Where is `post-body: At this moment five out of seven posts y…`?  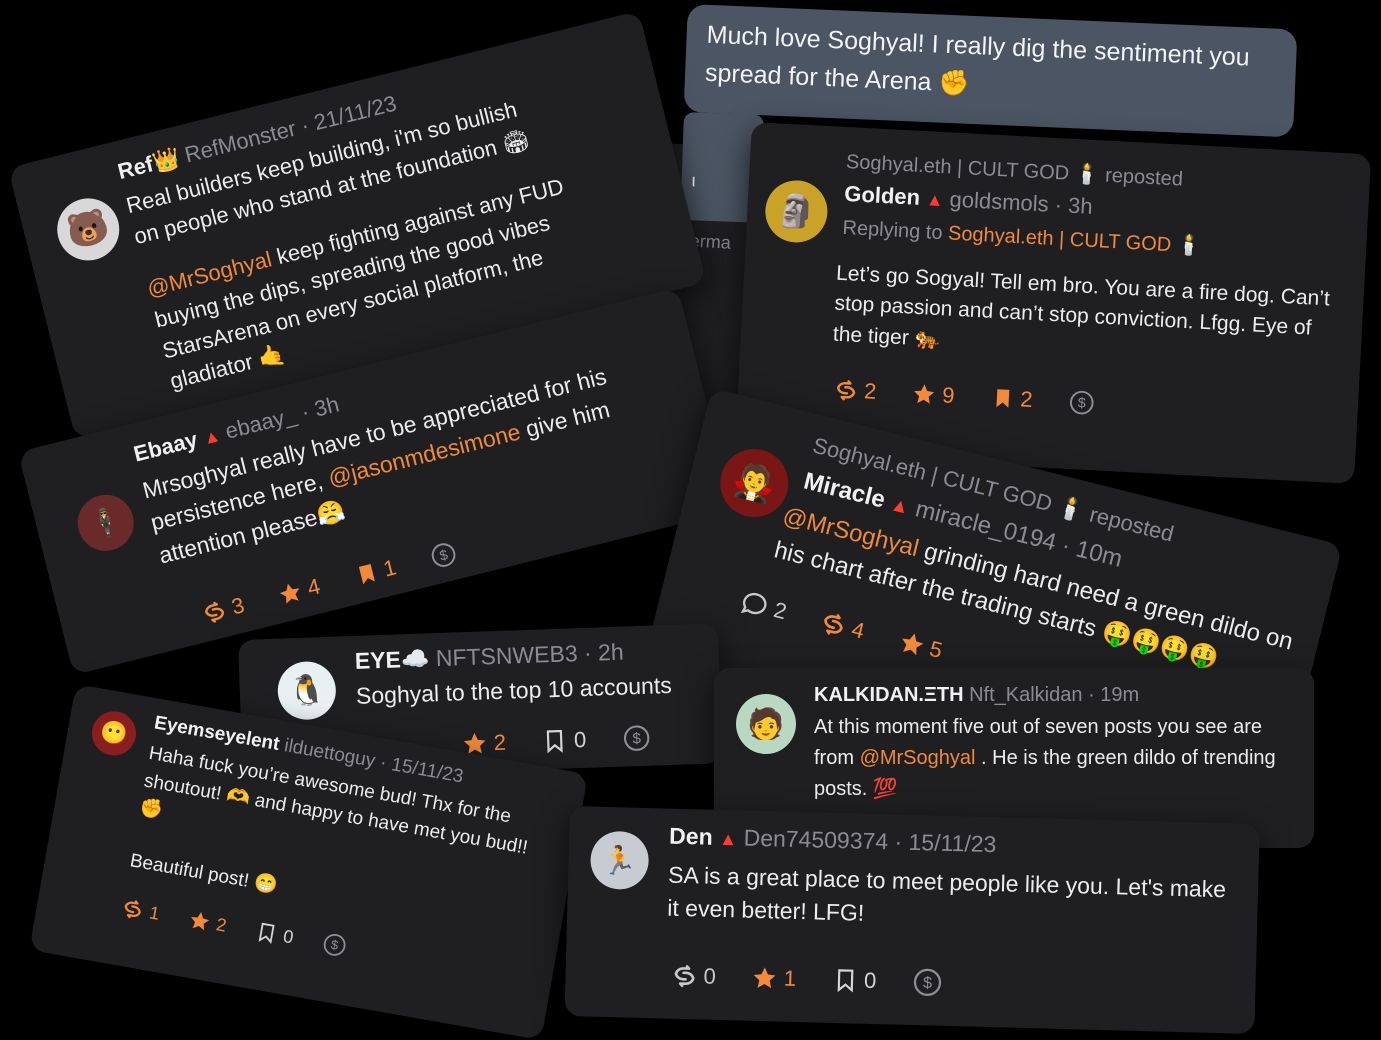
post-body: At this moment five out of seven posts y… is located at coordinates (1059, 758).